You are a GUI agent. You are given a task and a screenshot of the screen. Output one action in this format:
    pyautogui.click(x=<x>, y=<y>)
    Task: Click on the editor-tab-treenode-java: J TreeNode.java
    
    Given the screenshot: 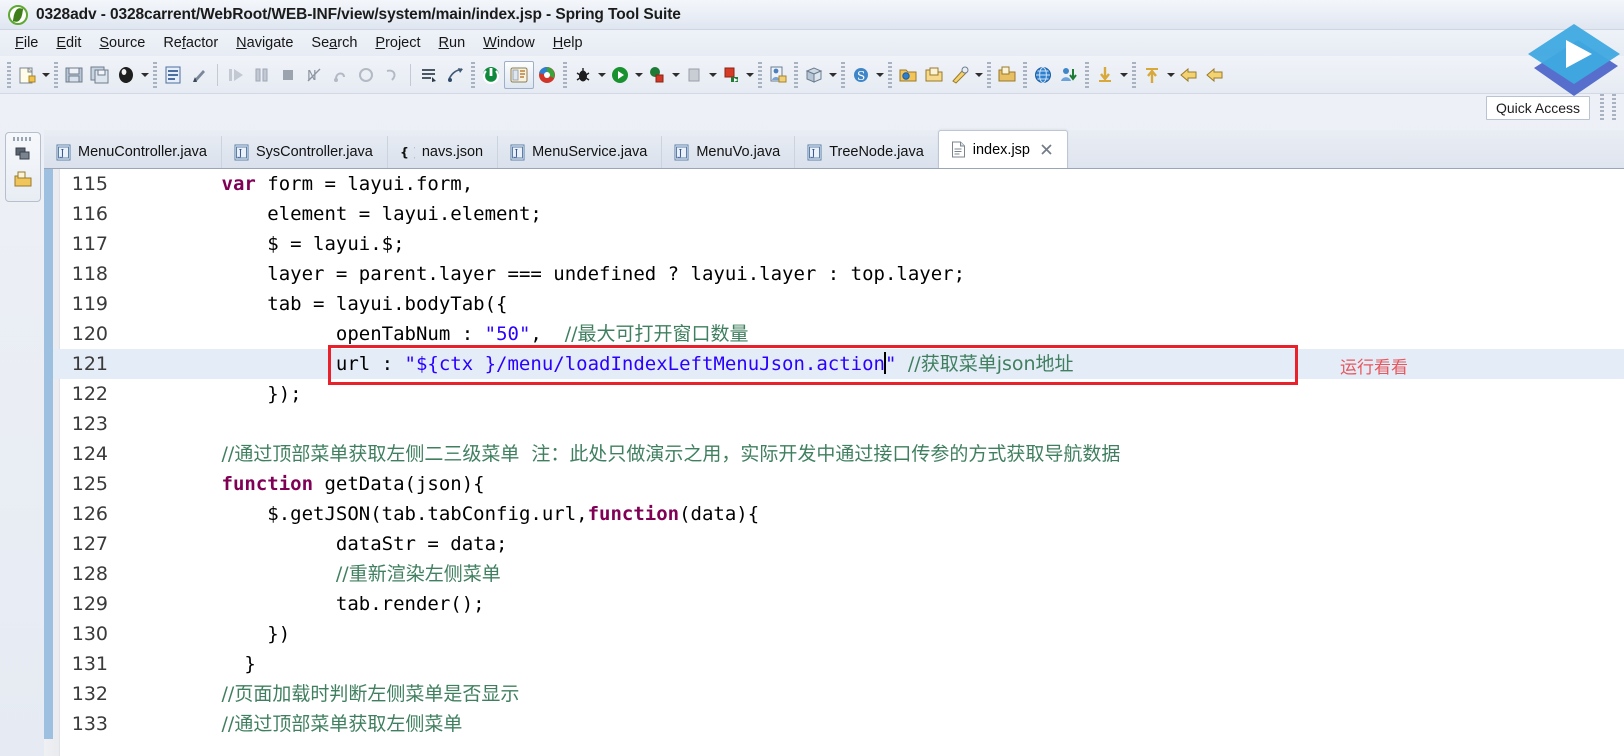 What is the action you would take?
    pyautogui.click(x=866, y=152)
    